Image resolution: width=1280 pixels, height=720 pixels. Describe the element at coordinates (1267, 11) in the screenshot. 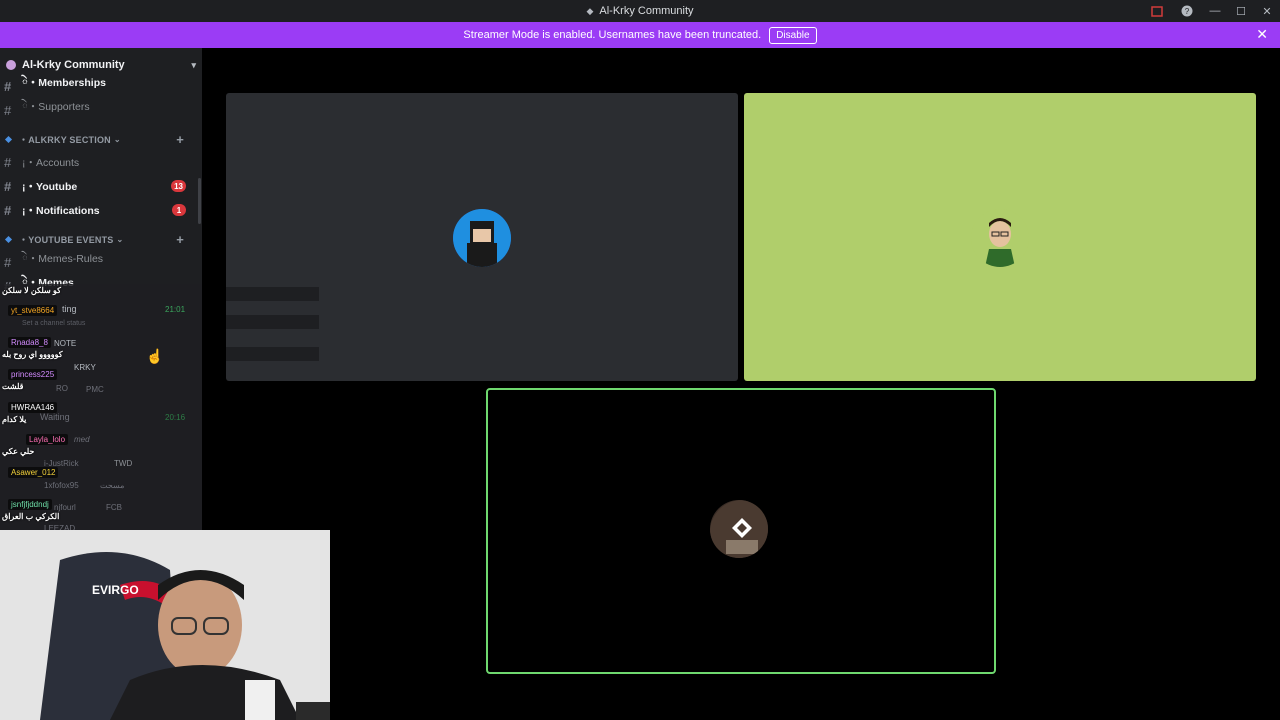

I see `close-icon: ✕` at that location.